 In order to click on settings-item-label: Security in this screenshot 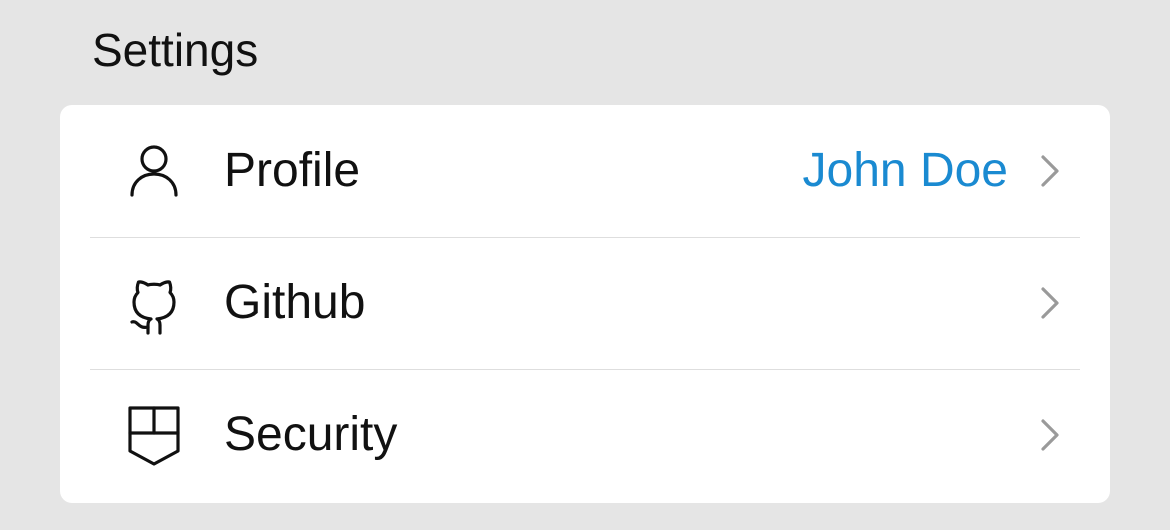, I will do `click(311, 434)`.